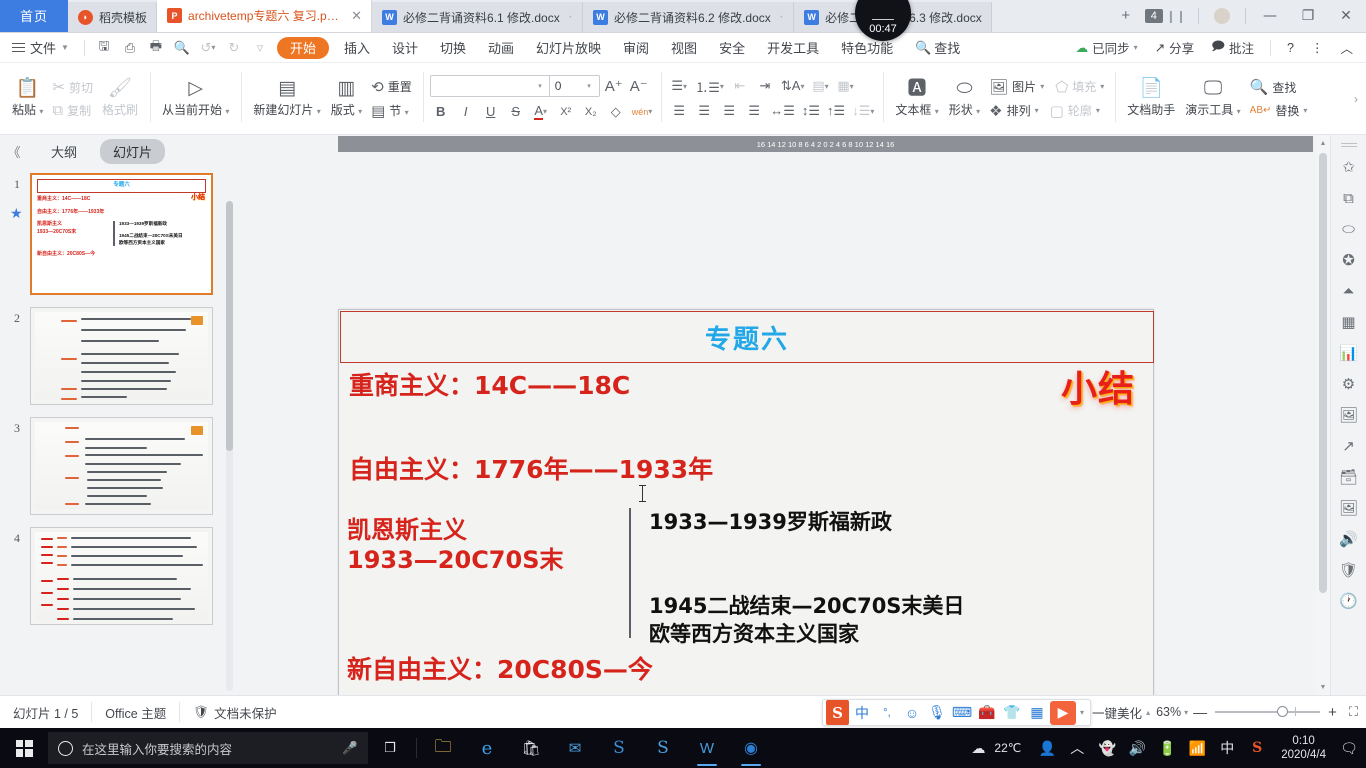 The height and width of the screenshot is (768, 1366). Describe the element at coordinates (679, 111) in the screenshot. I see `align-left-icon: ☰` at that location.